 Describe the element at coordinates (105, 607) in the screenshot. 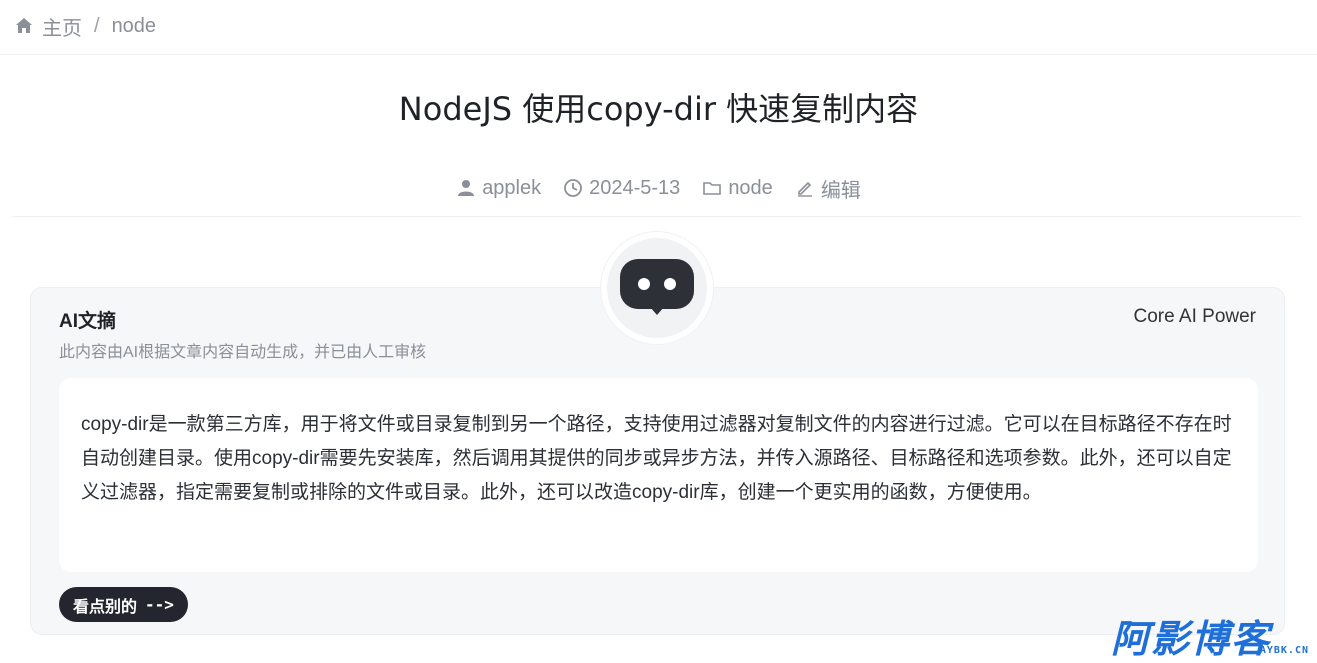

I see `see-more-label: 看点别的` at that location.